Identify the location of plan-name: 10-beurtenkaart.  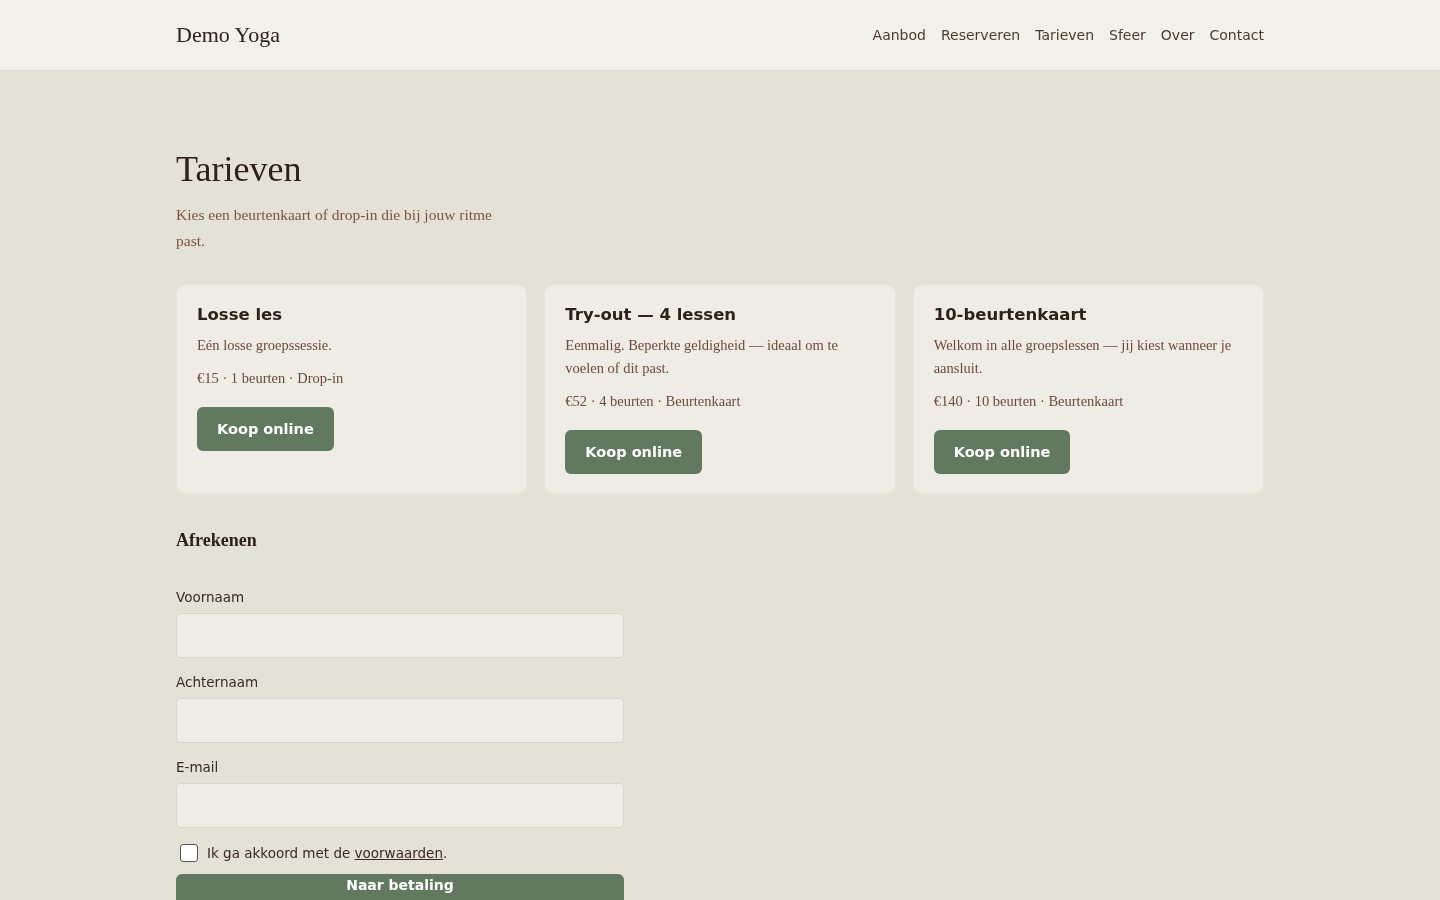
(1010, 314).